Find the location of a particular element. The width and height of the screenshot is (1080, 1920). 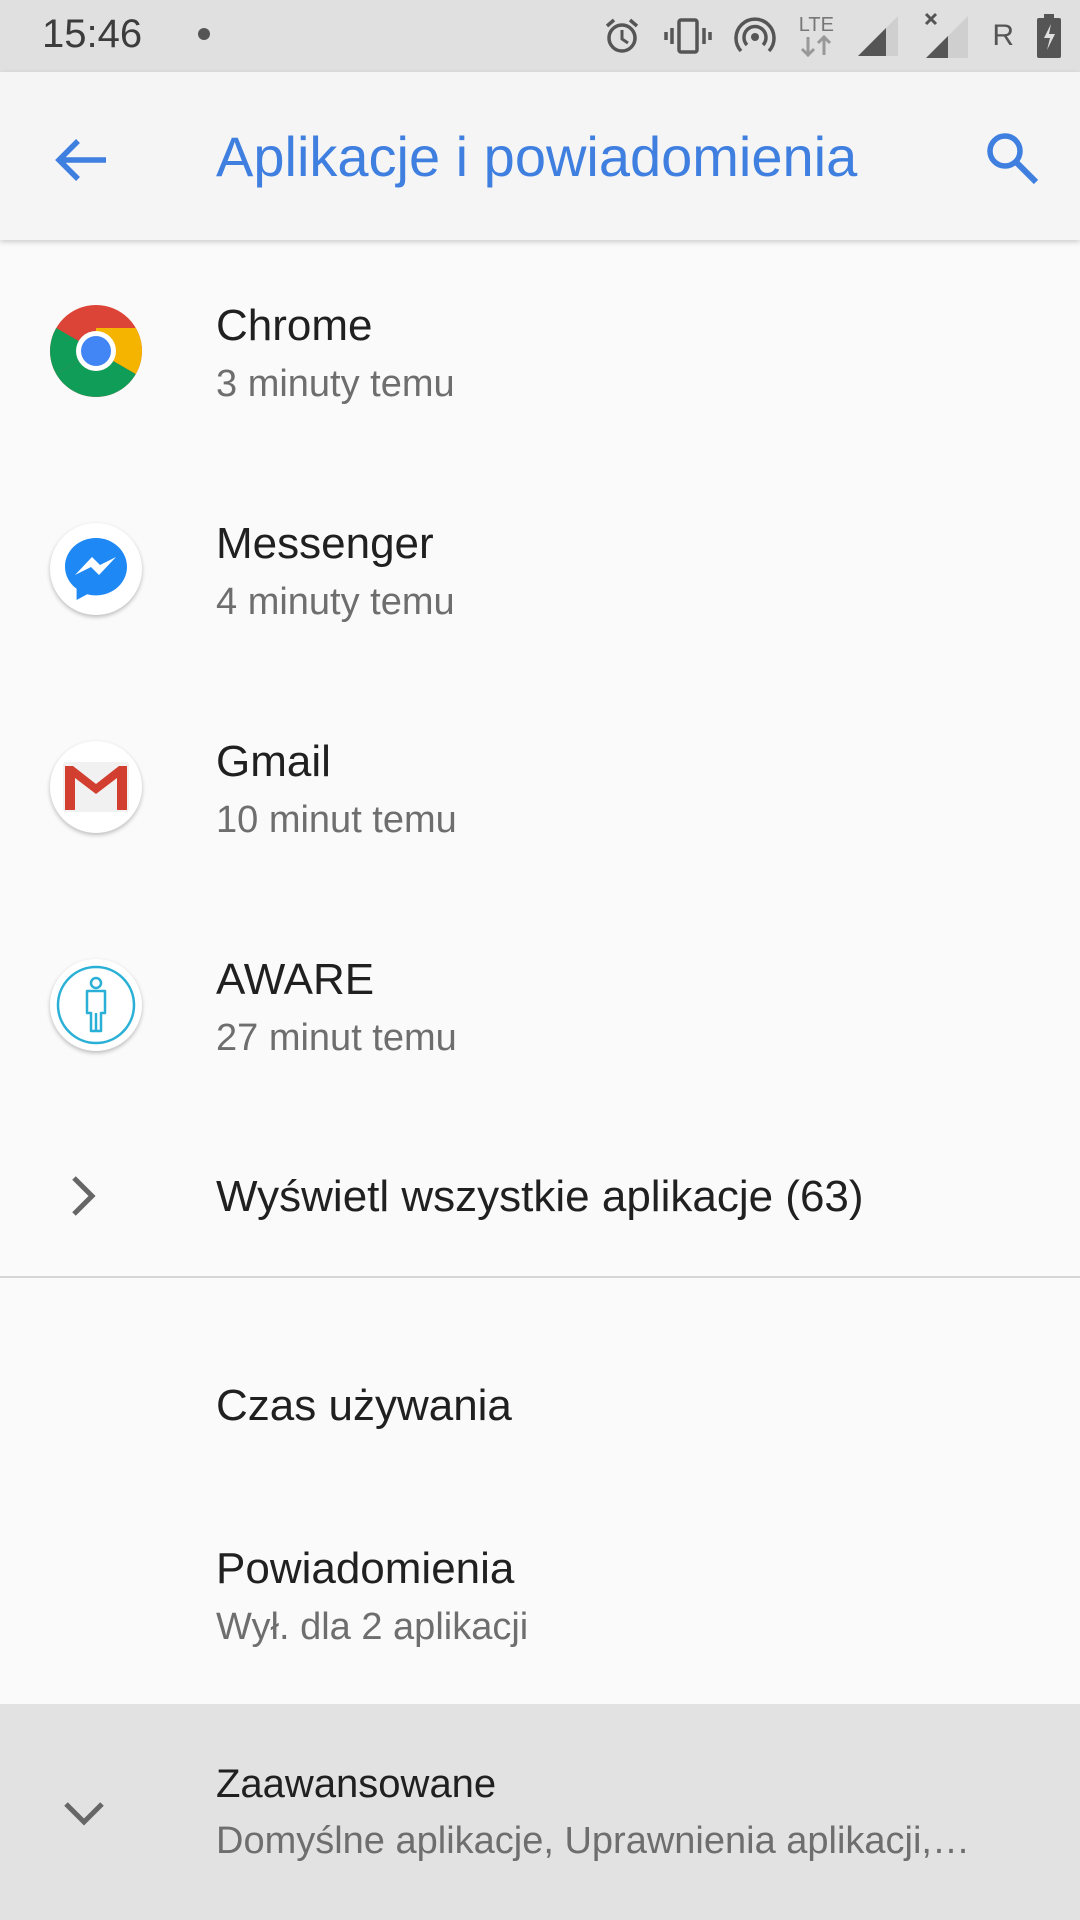

alarm-icon is located at coordinates (622, 36).